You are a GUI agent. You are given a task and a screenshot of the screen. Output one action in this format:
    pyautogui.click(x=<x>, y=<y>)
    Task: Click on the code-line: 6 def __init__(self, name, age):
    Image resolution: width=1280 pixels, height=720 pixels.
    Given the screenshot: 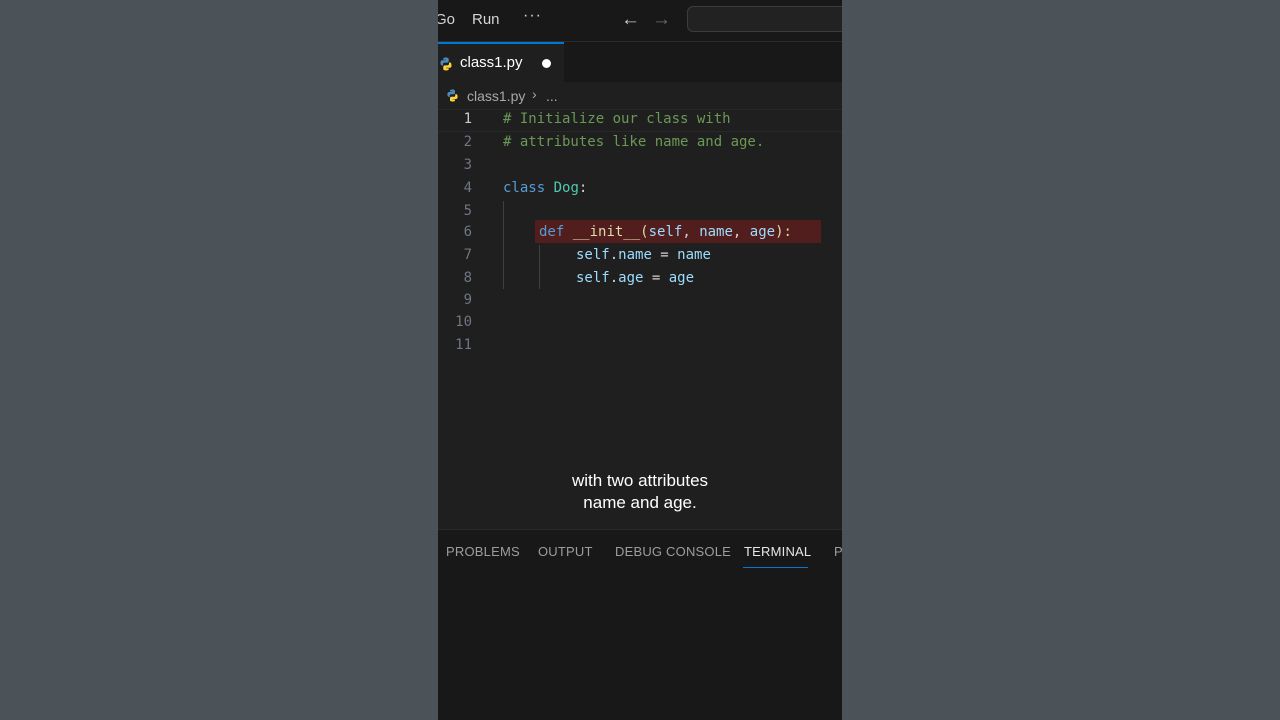 What is the action you would take?
    pyautogui.click(x=640, y=233)
    